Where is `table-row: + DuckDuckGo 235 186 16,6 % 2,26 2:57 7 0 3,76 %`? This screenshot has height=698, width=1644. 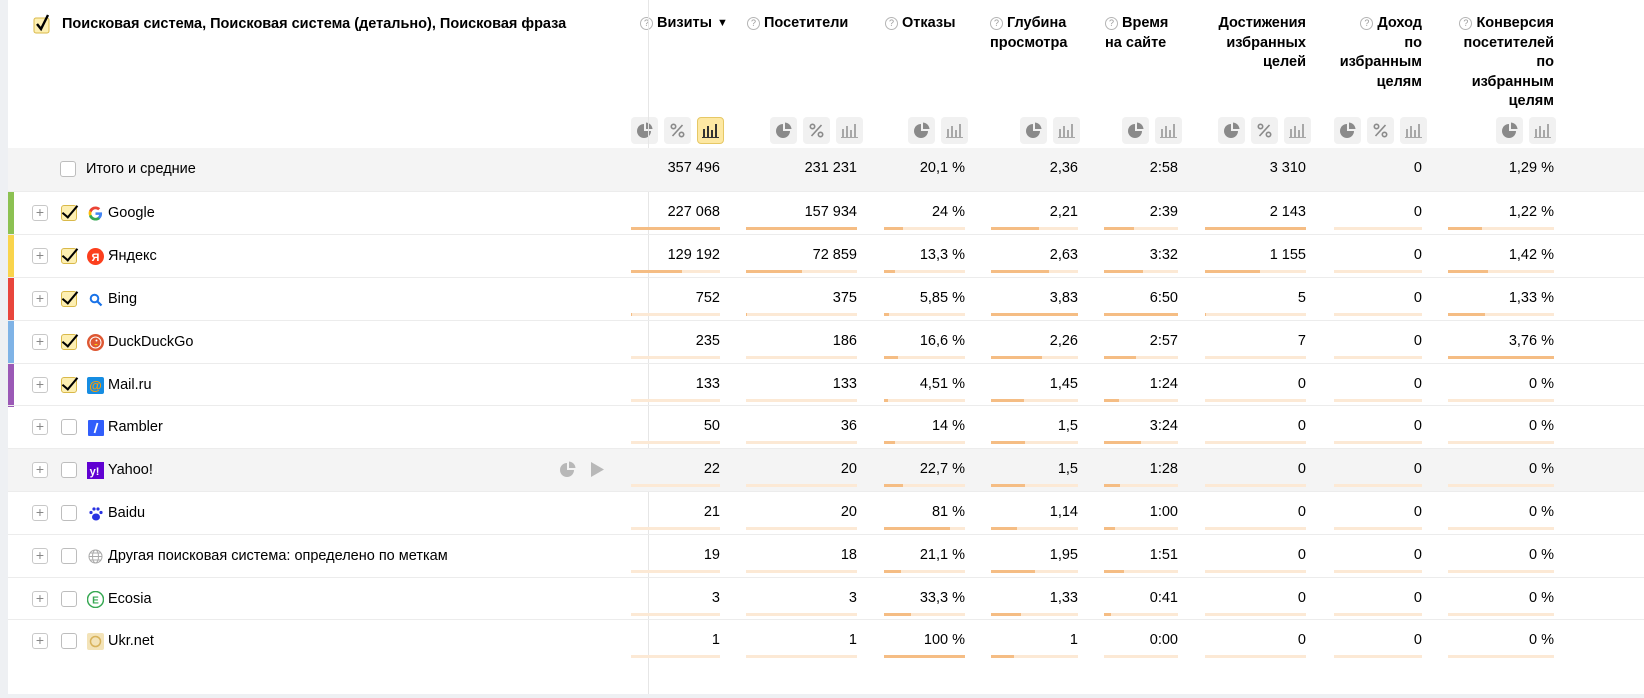
table-row: + DuckDuckGo 235 186 16,6 % 2,26 2:57 7 0 3,76 % is located at coordinates (826, 342).